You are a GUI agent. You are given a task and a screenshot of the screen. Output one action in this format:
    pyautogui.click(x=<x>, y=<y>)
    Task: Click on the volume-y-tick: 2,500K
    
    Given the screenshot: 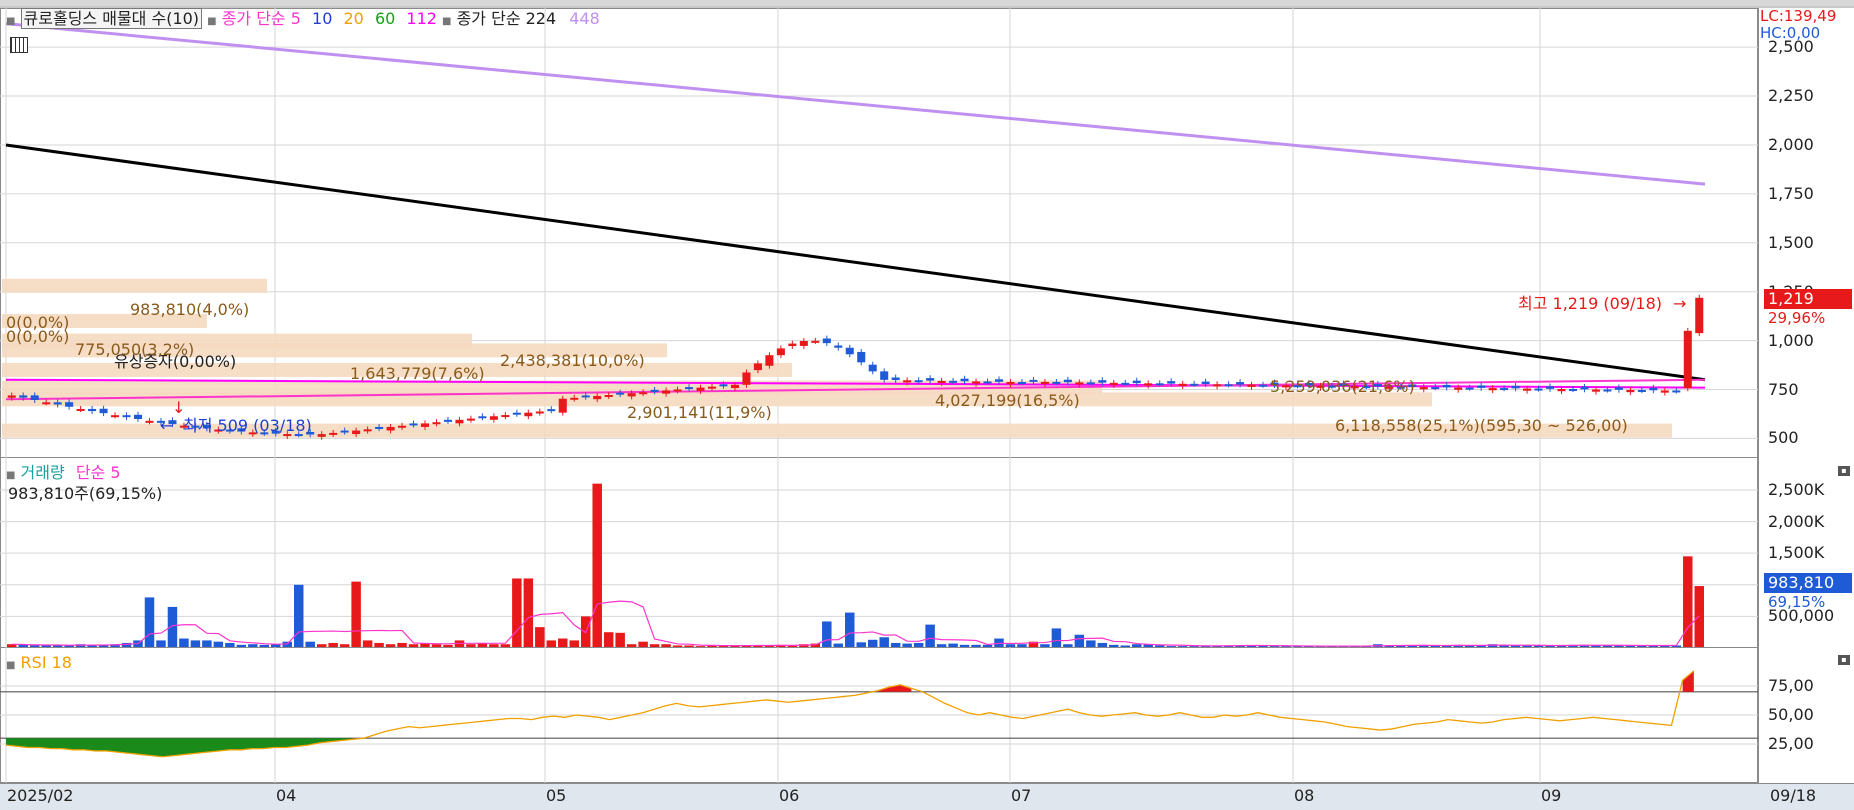 What is the action you would take?
    pyautogui.click(x=1796, y=489)
    